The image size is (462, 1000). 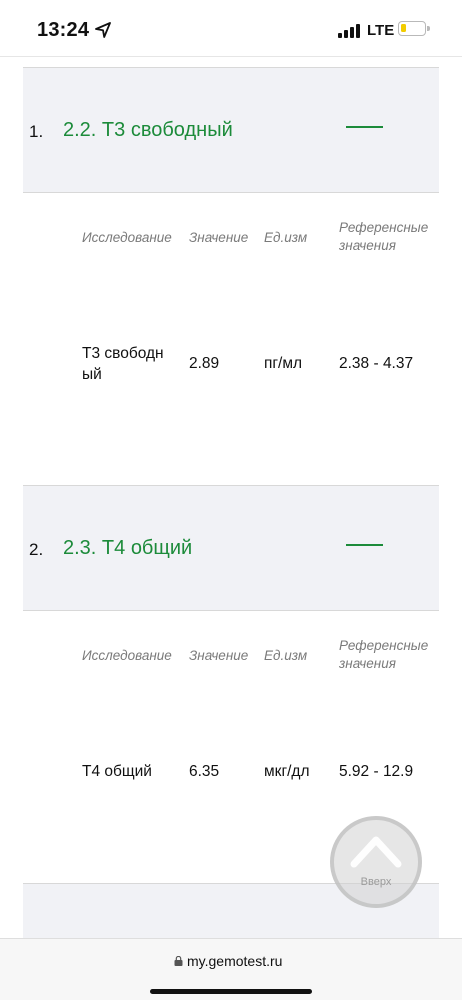 What do you see at coordinates (234, 961) in the screenshot?
I see `url-text: my.gemotest.ru` at bounding box center [234, 961].